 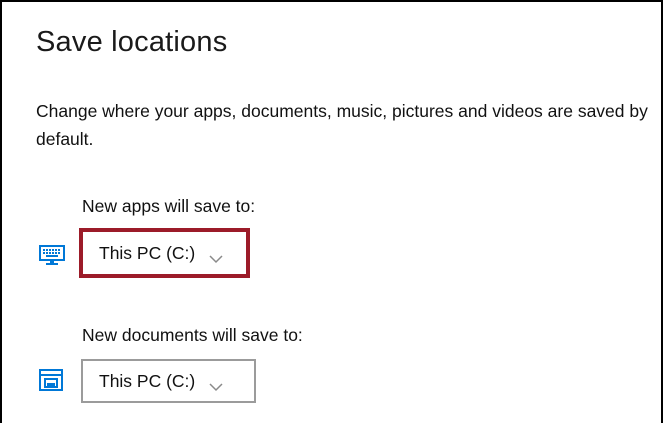 What do you see at coordinates (132, 42) in the screenshot?
I see `page-title: Save locations` at bounding box center [132, 42].